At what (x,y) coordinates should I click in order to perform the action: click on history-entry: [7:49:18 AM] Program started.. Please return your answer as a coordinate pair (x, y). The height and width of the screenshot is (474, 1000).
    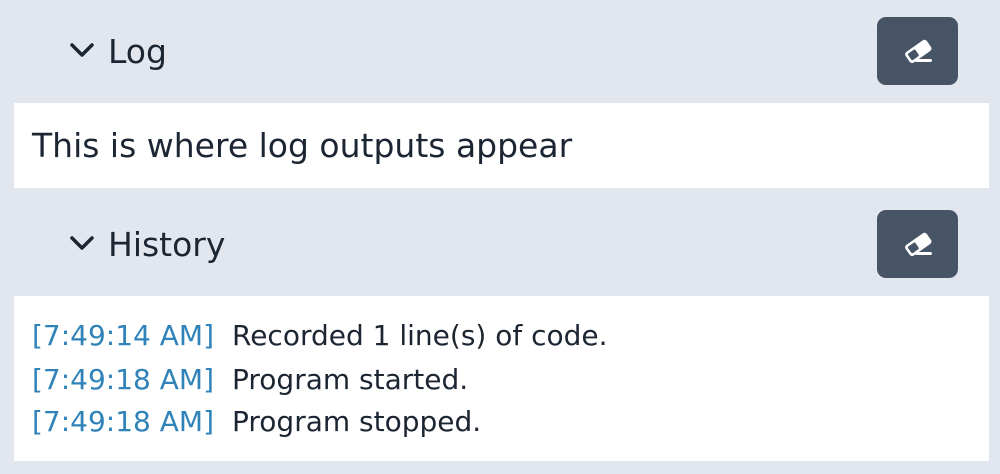
    Looking at the image, I should click on (250, 380).